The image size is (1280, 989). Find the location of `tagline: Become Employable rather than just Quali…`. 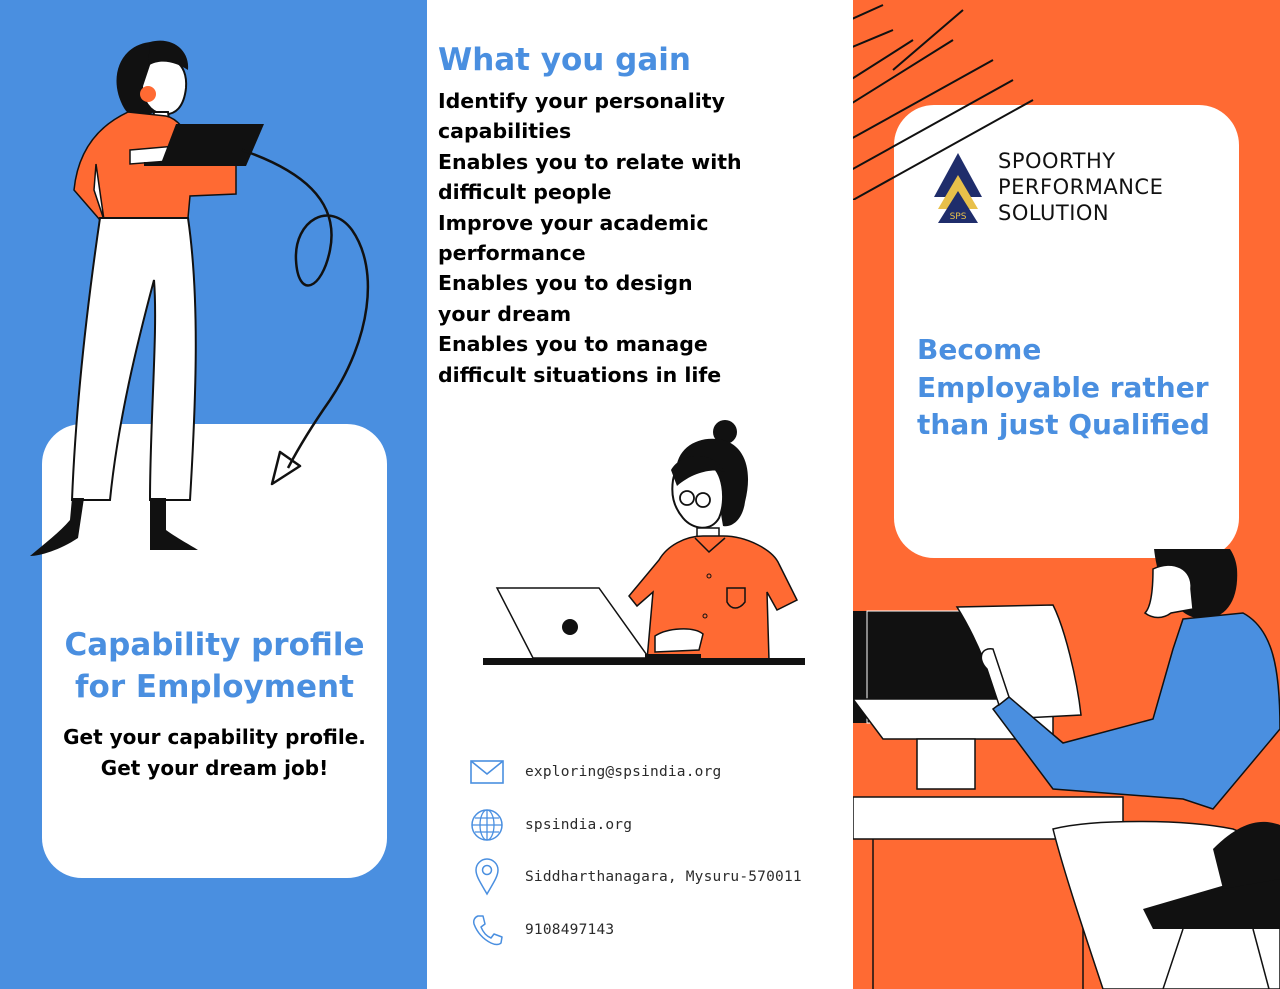

tagline: Become Employable rather than just Quali… is located at coordinates (1063, 387).